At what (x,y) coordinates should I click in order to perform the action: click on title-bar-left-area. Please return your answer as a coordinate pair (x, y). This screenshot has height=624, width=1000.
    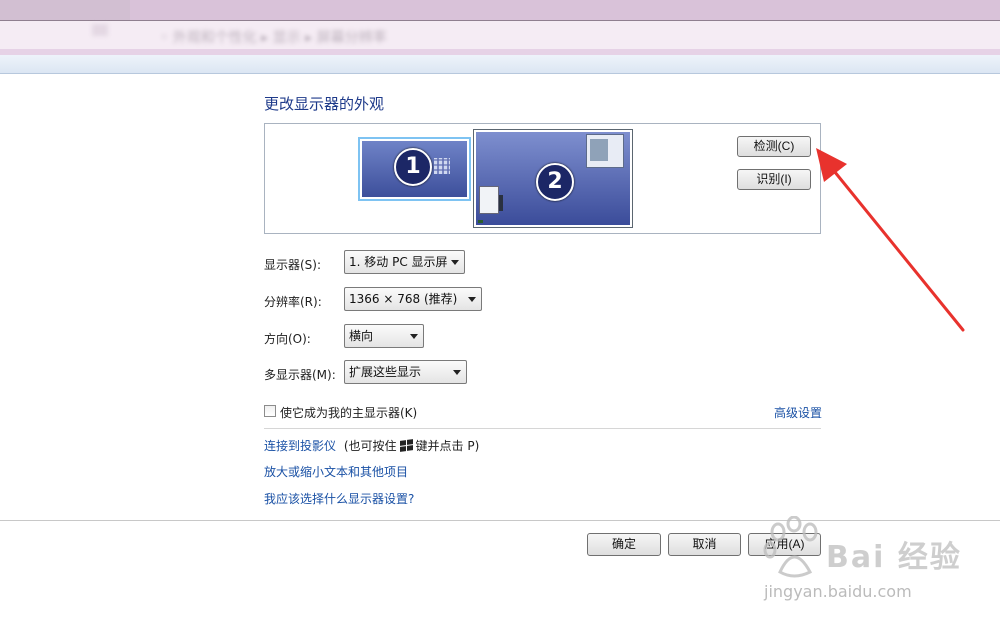
    Looking at the image, I should click on (65, 10).